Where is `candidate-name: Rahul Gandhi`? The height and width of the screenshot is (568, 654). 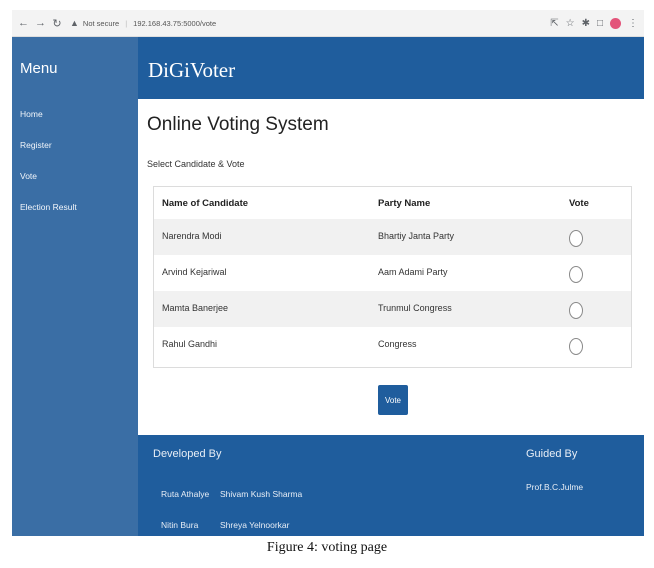
candidate-name: Rahul Gandhi is located at coordinates (190, 344).